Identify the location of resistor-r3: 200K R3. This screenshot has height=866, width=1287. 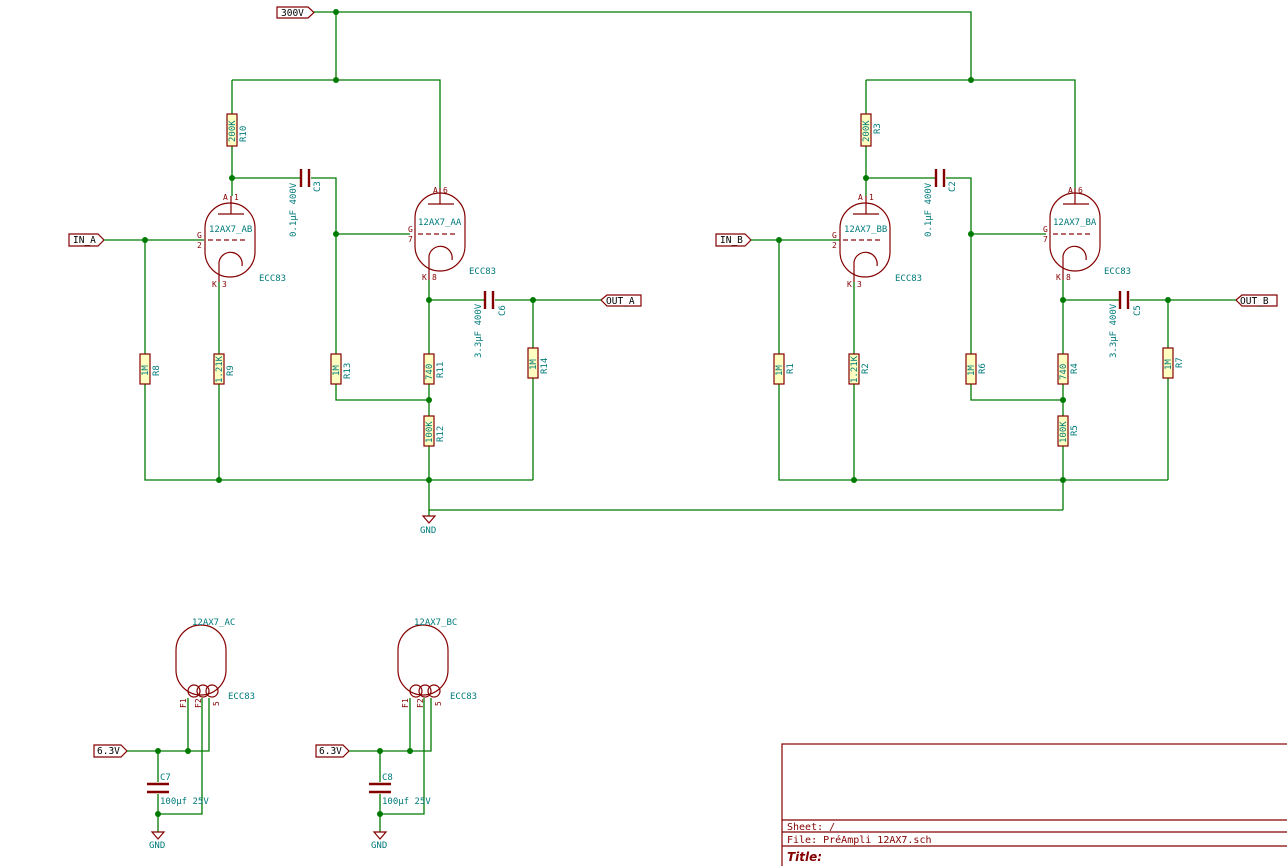
(871, 130).